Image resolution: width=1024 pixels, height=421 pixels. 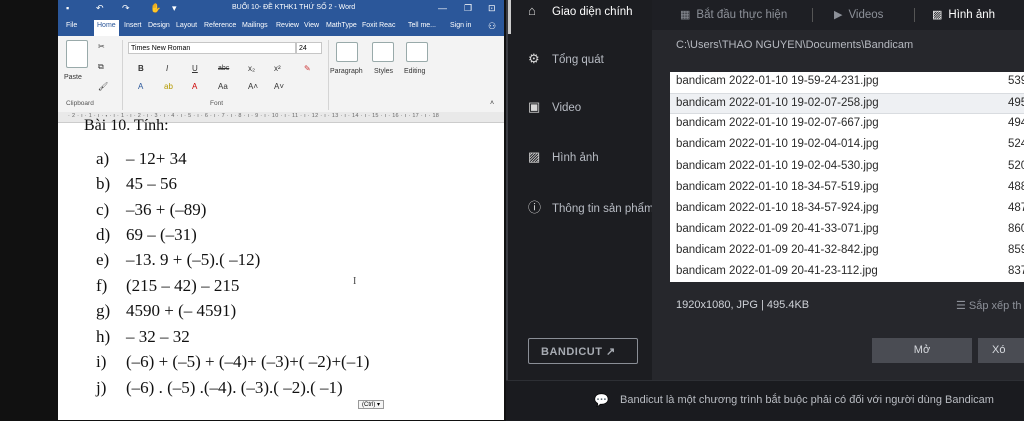 I want to click on nav-home: ⌂ Giao diện chính, so click(x=580, y=10).